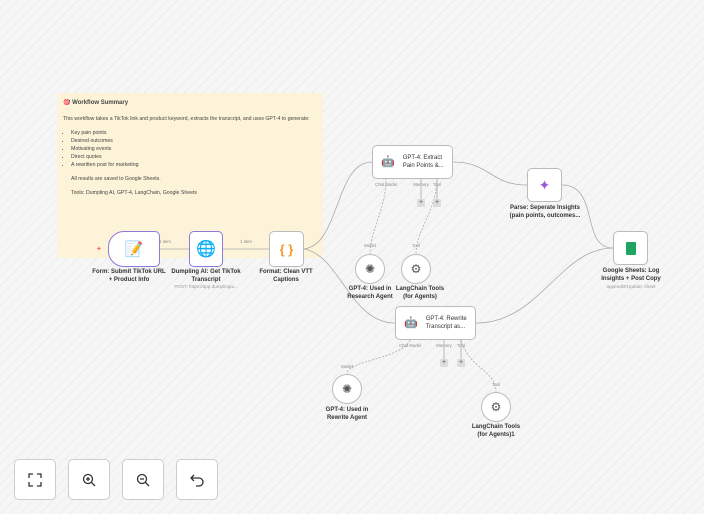 The image size is (704, 514). Describe the element at coordinates (370, 293) in the screenshot. I see `node-model-research-label: GPT-4: Used in Research Agent` at that location.